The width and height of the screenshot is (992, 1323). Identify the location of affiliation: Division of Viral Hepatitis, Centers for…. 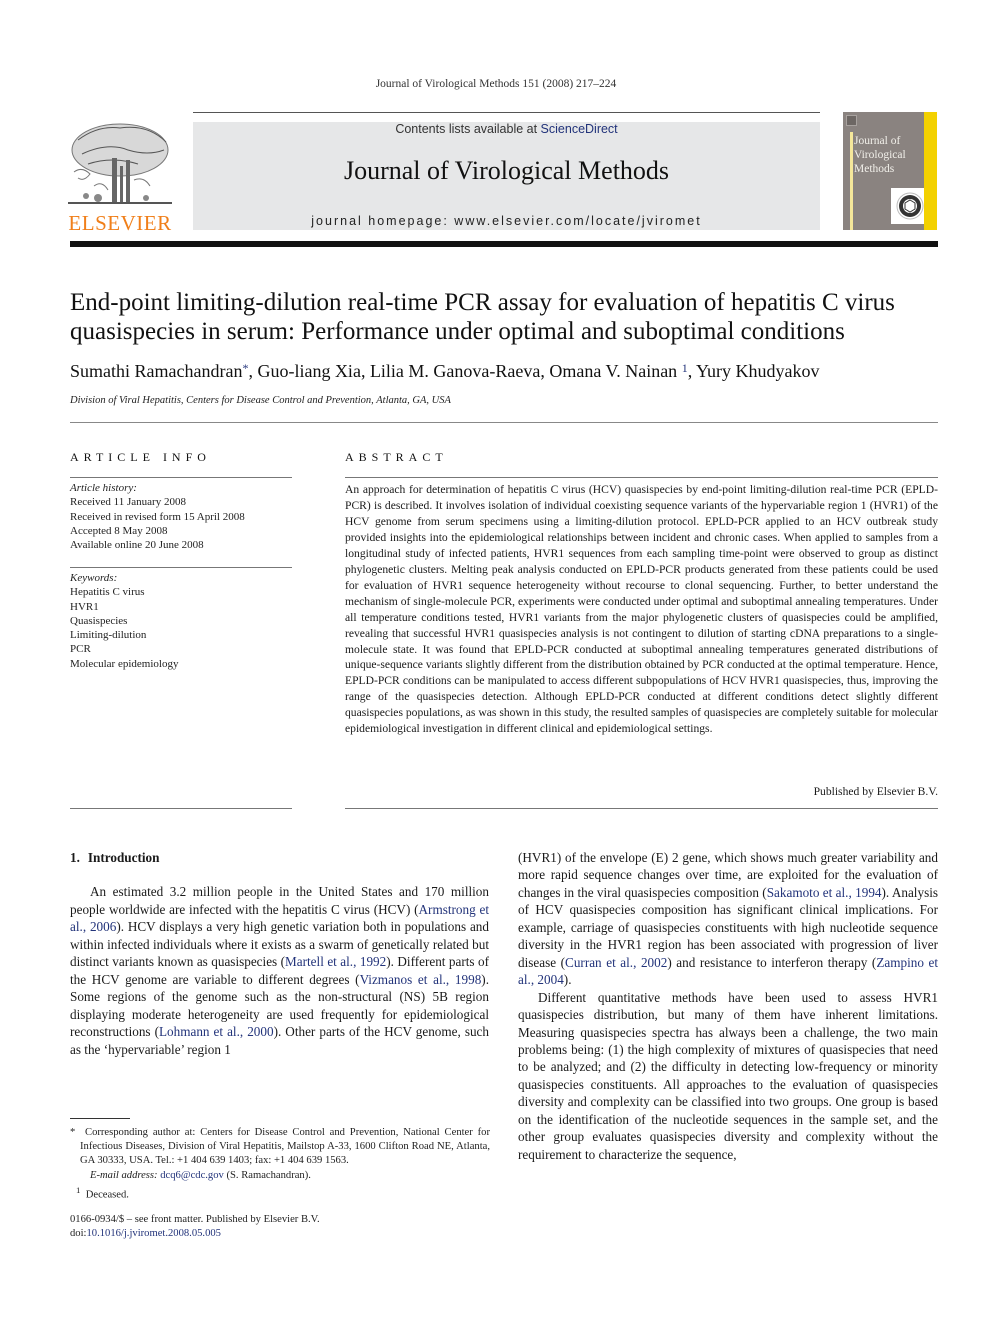
(260, 400).